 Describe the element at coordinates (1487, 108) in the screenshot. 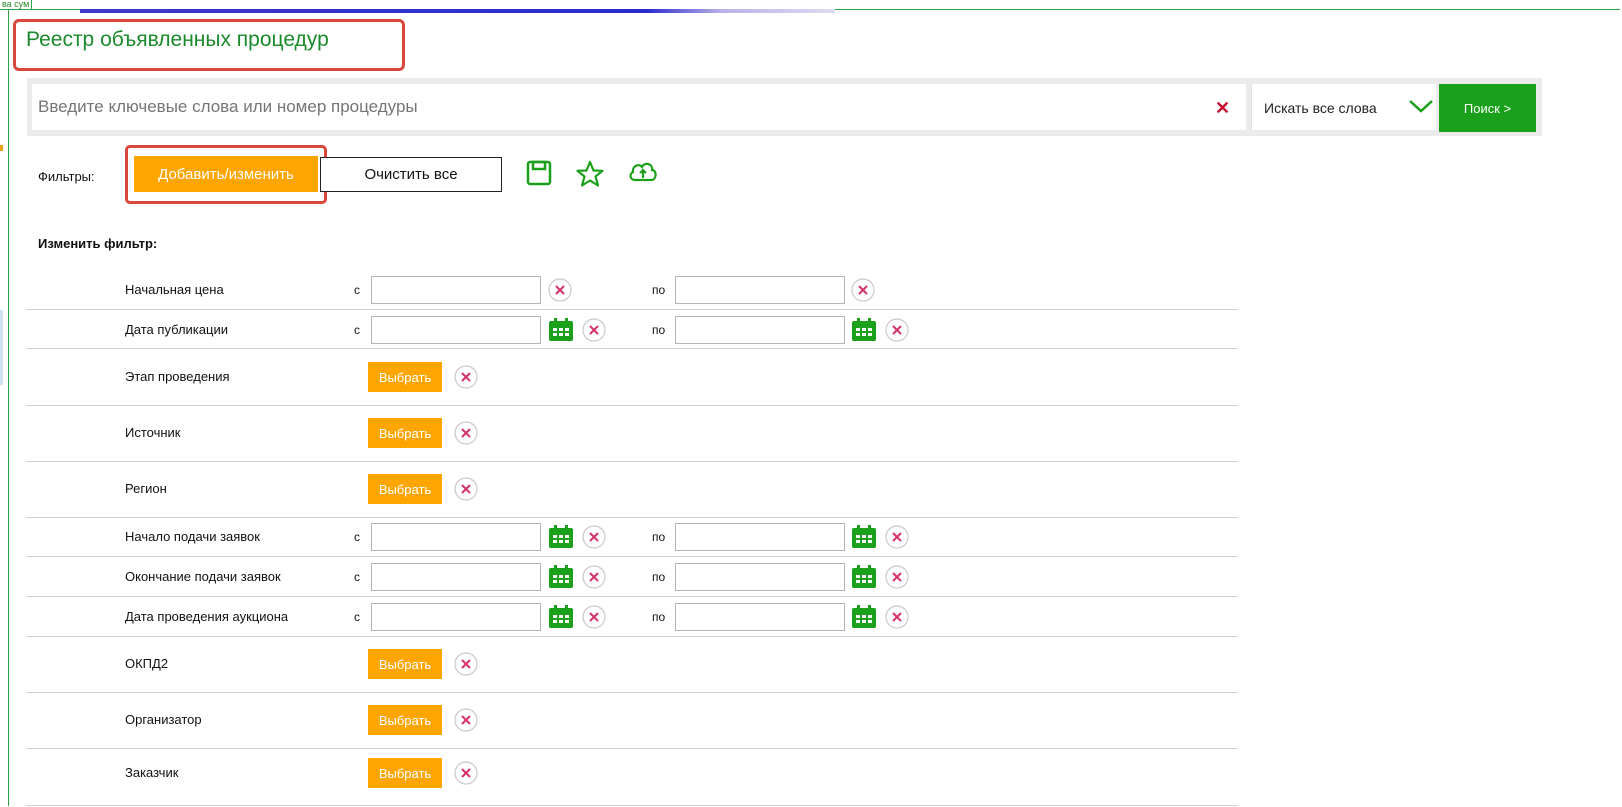

I see `search-button: Поиск >` at that location.